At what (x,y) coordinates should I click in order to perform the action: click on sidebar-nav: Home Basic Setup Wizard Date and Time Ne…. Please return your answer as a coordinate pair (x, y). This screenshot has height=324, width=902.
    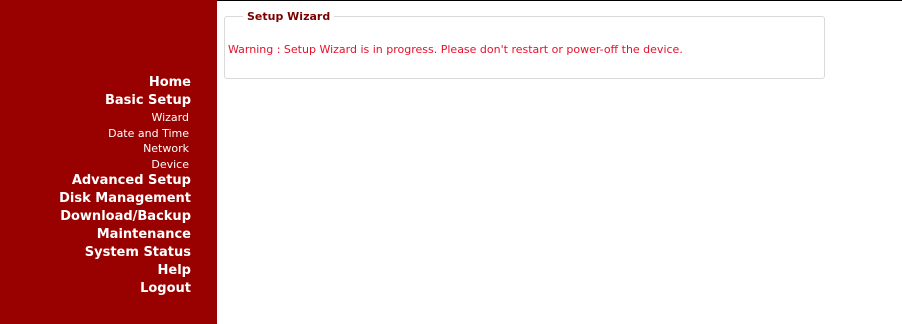
    Looking at the image, I should click on (125, 186).